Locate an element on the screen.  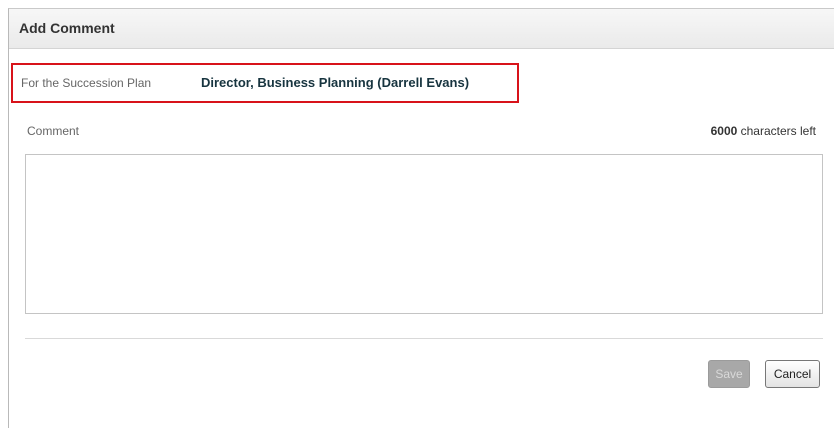
characters-left-text: characters left is located at coordinates (776, 131).